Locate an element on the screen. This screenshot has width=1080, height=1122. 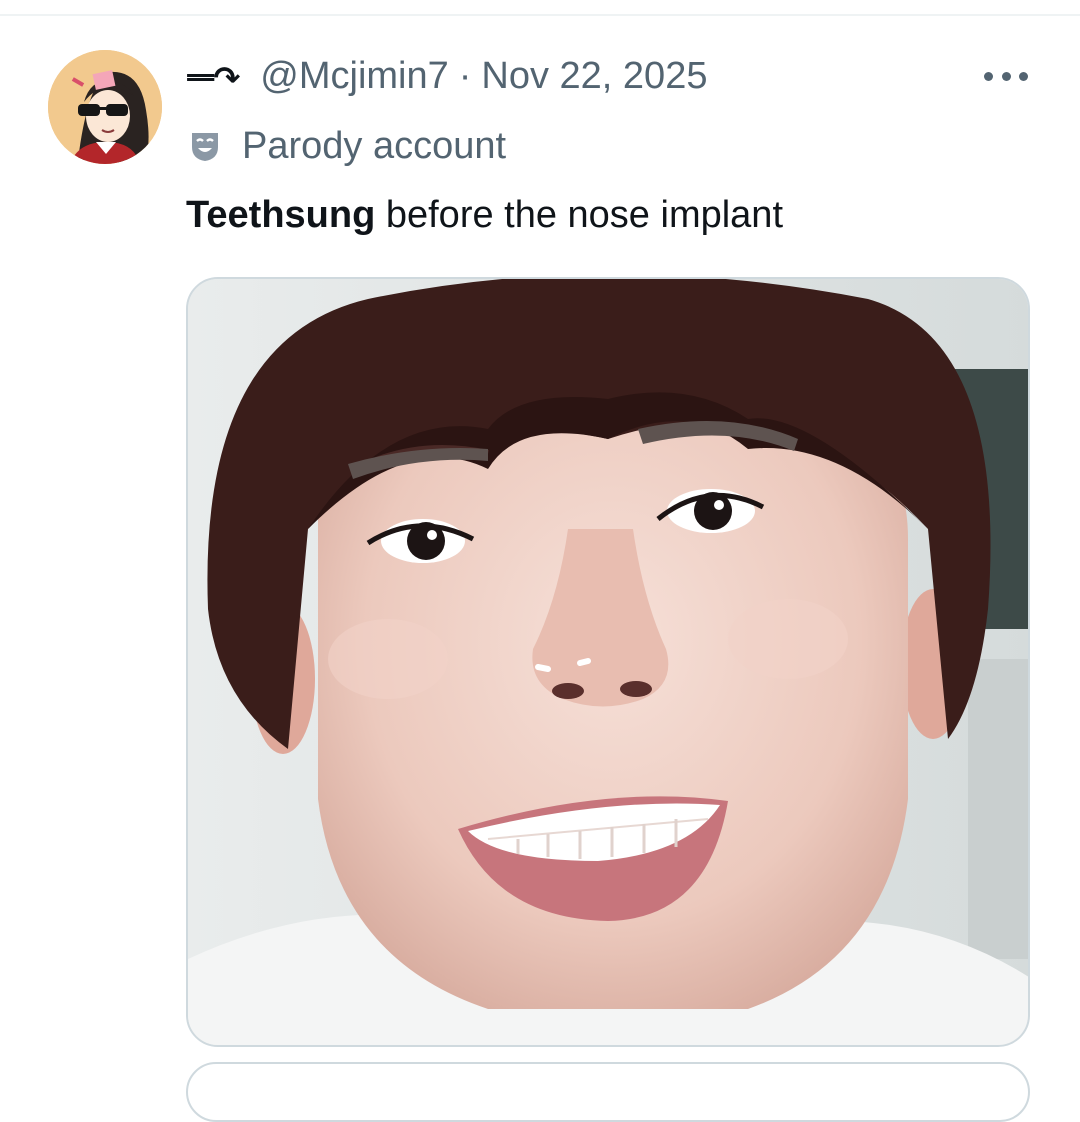
tweet-text: Teethsung before the nose implant is located at coordinates (484, 215).